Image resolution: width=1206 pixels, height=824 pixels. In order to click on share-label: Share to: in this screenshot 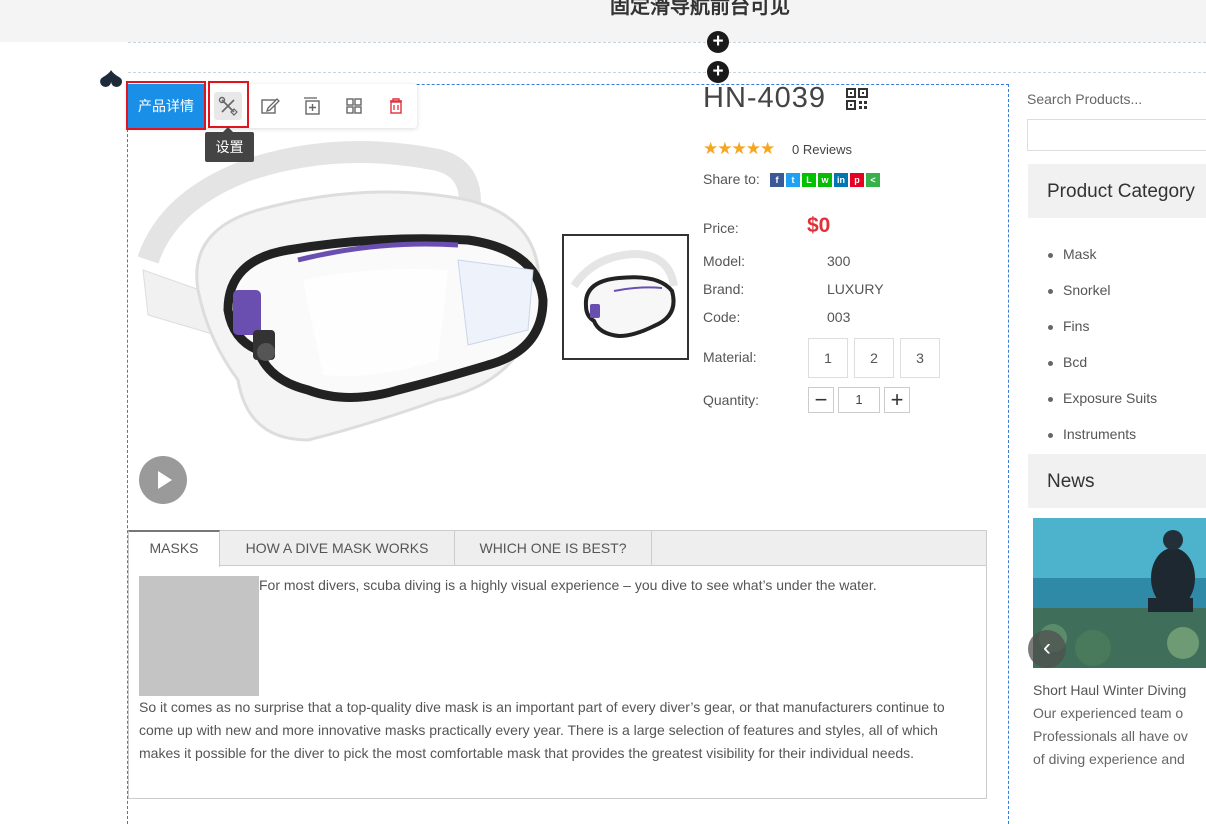, I will do `click(731, 179)`.